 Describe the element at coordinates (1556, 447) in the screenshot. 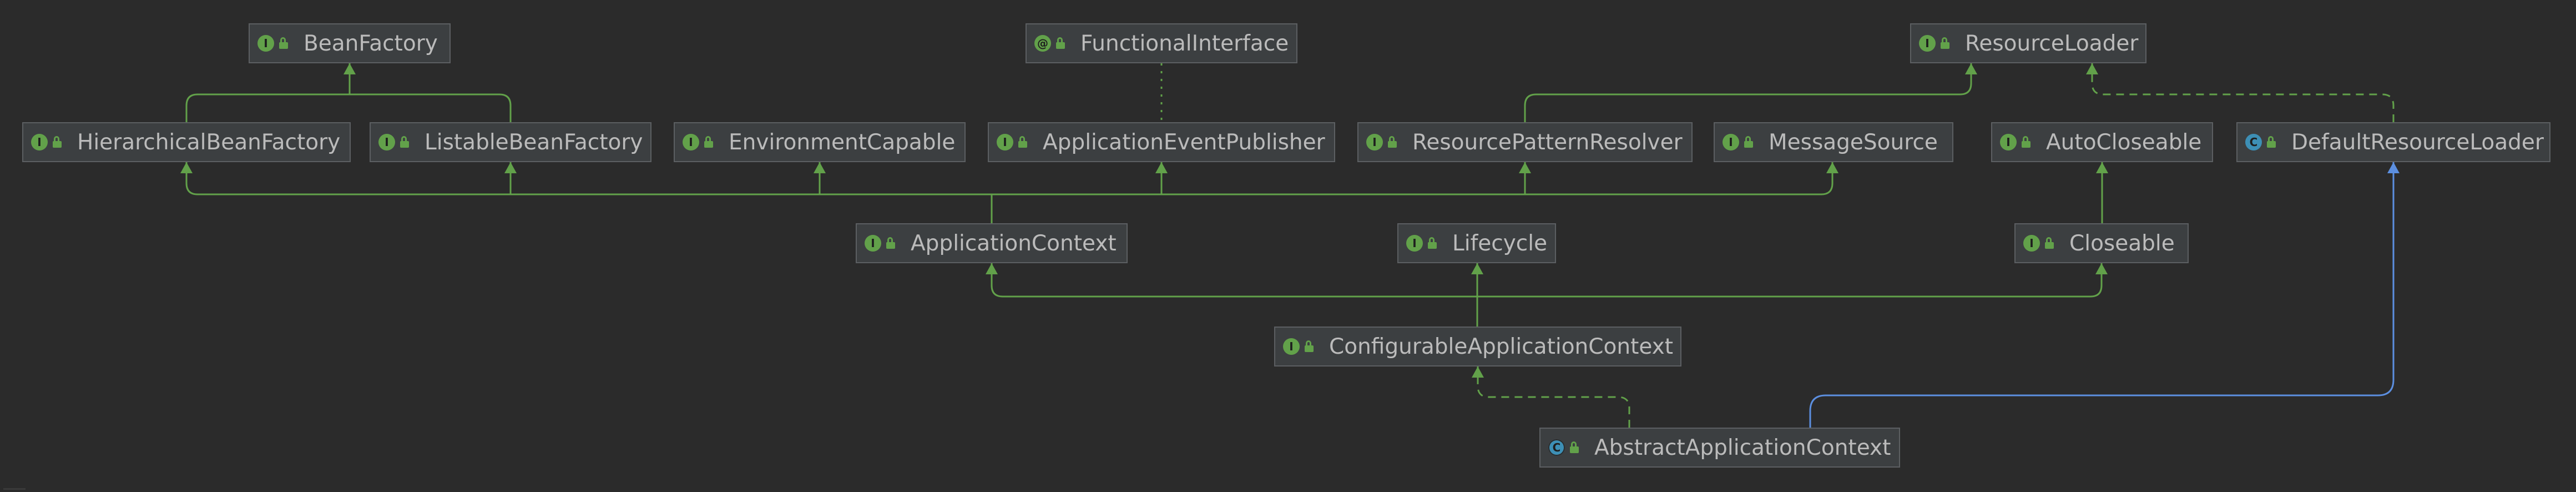

I see `abstract-class-icon: C` at that location.